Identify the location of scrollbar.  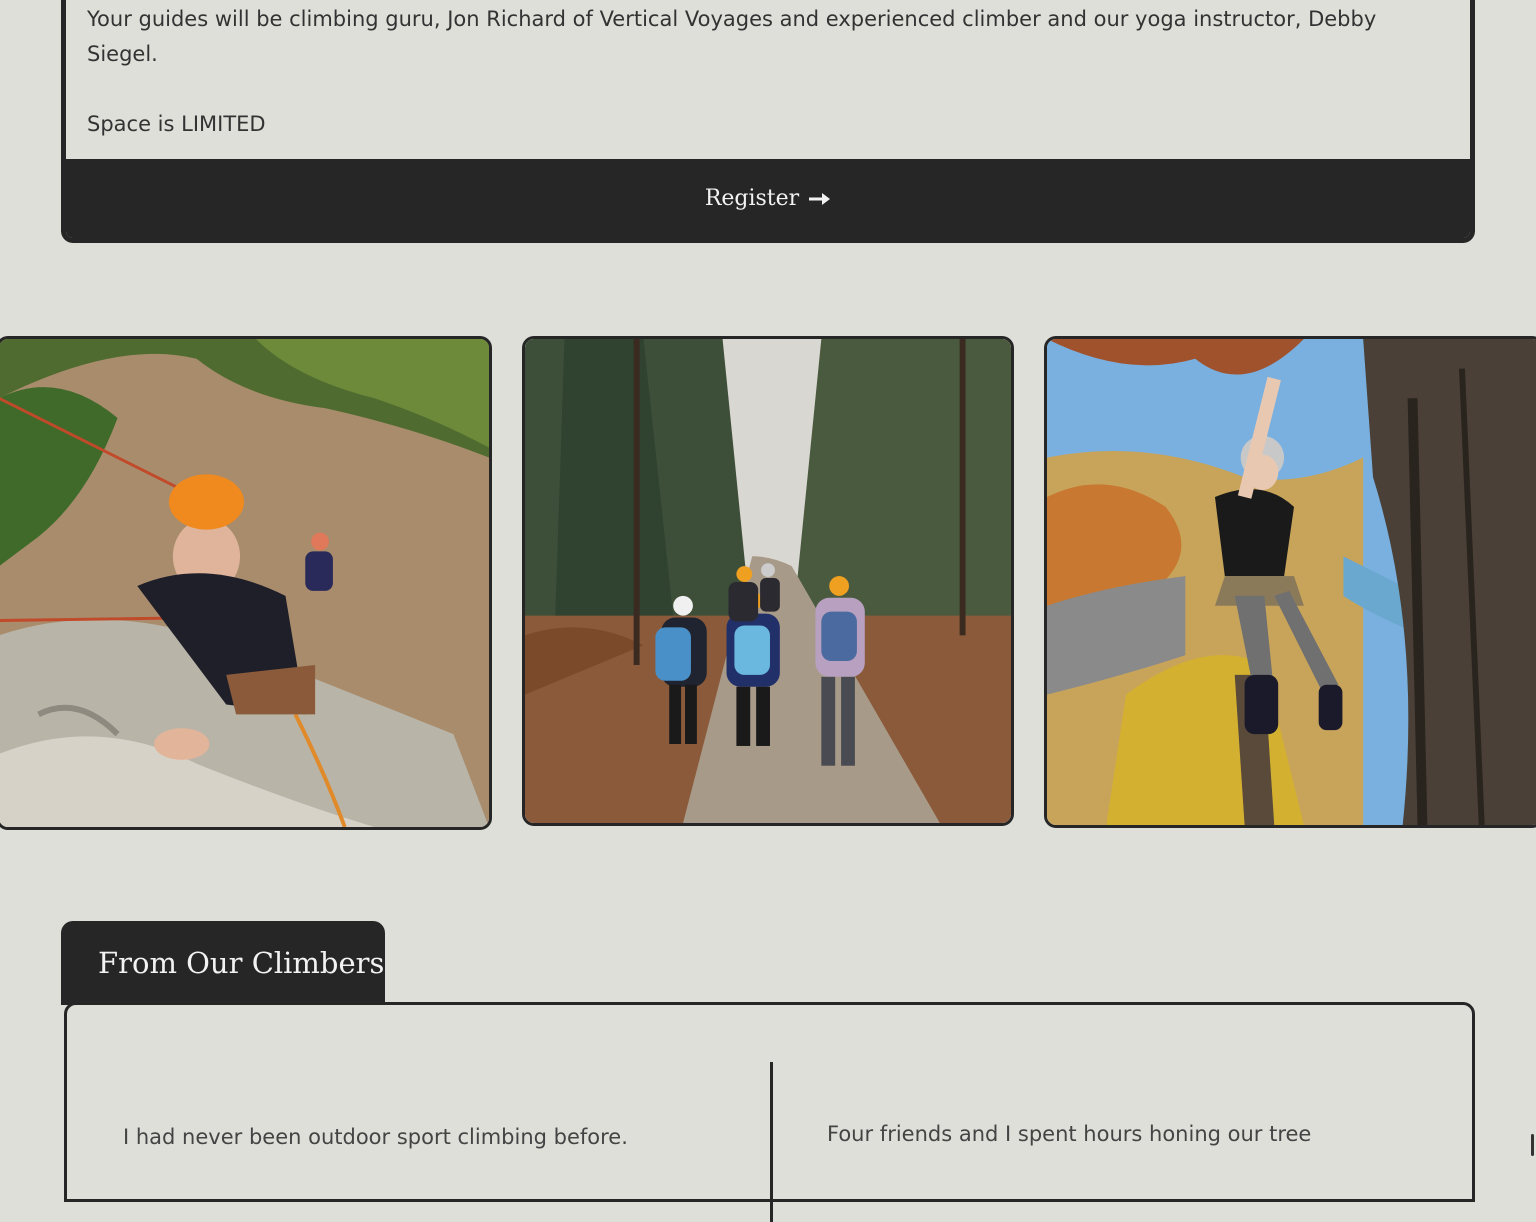
(1532, 1145).